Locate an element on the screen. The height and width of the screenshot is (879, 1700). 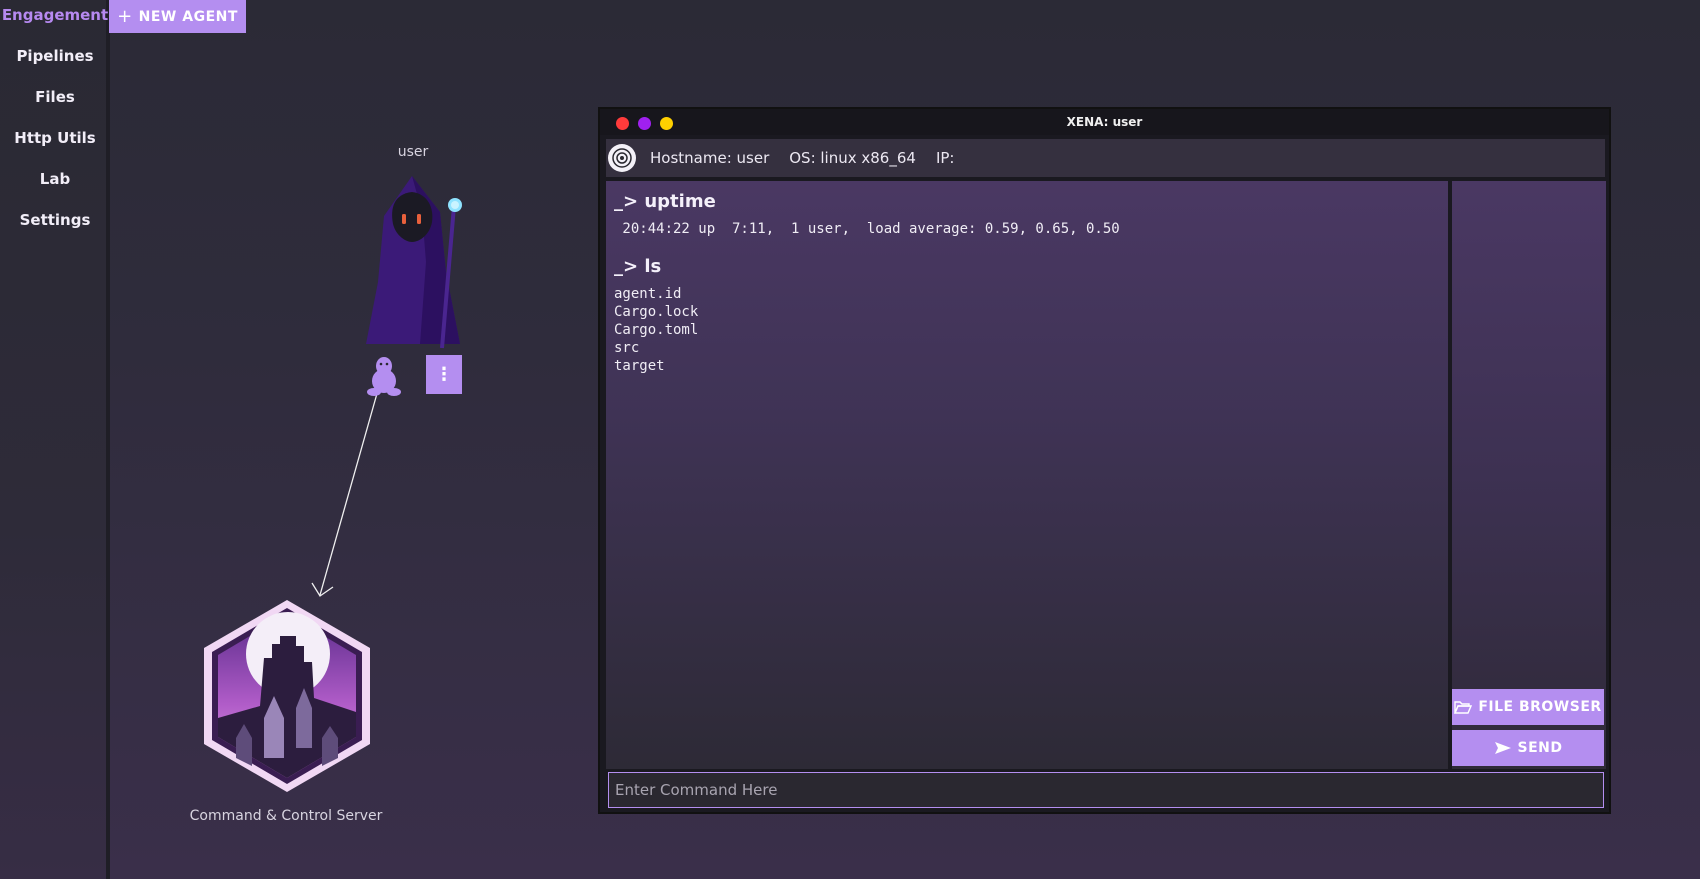
folder-open-icon is located at coordinates (1463, 707).